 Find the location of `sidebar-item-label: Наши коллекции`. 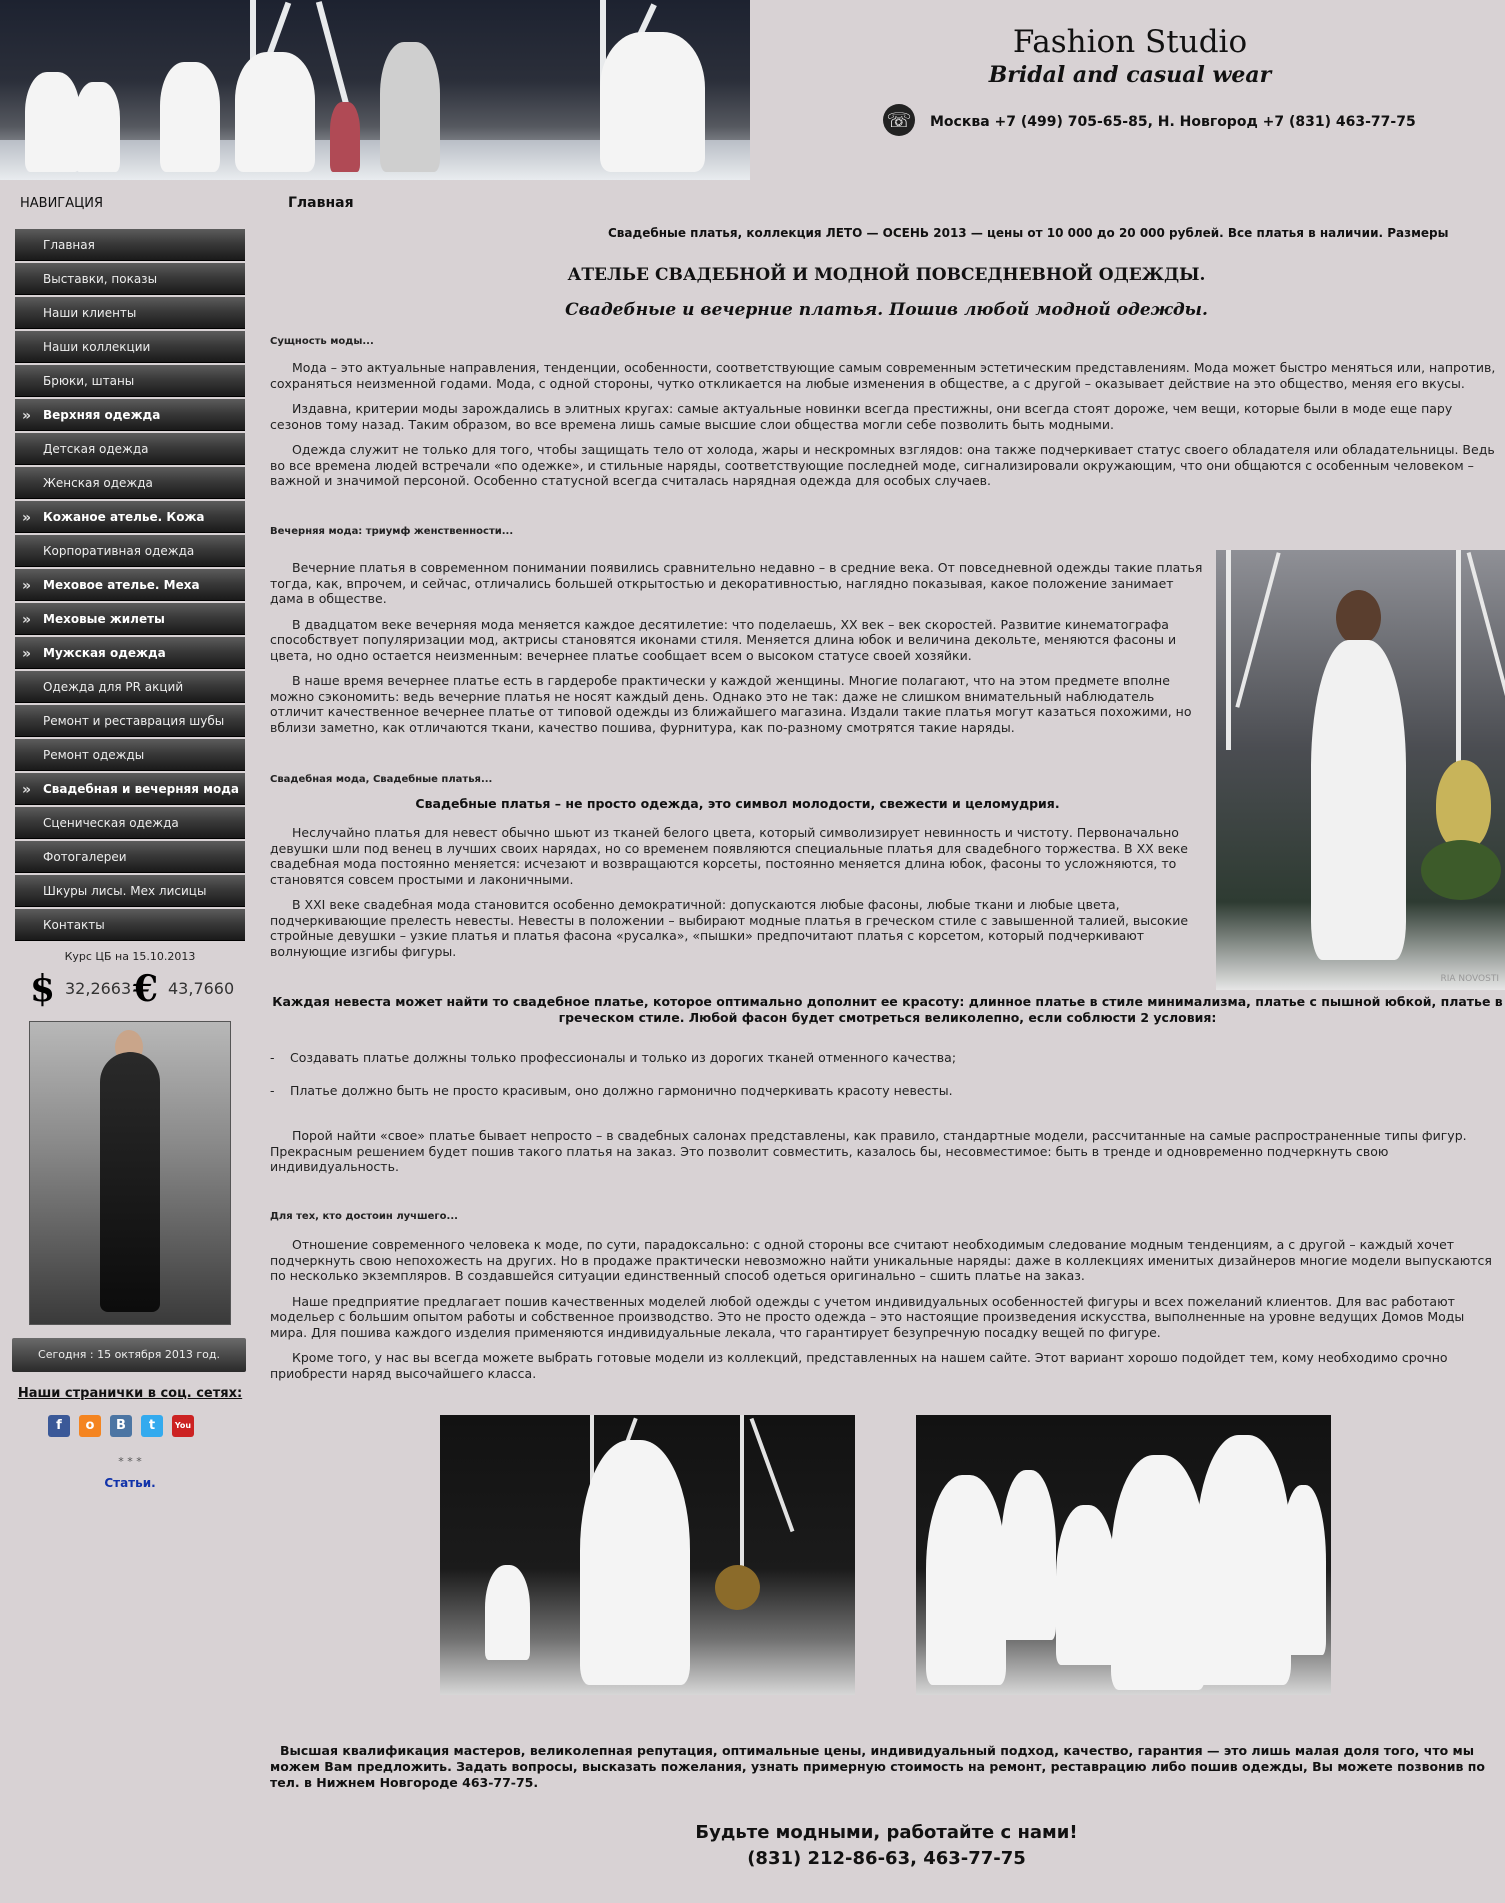

sidebar-item-label: Наши коллекции is located at coordinates (97, 347).